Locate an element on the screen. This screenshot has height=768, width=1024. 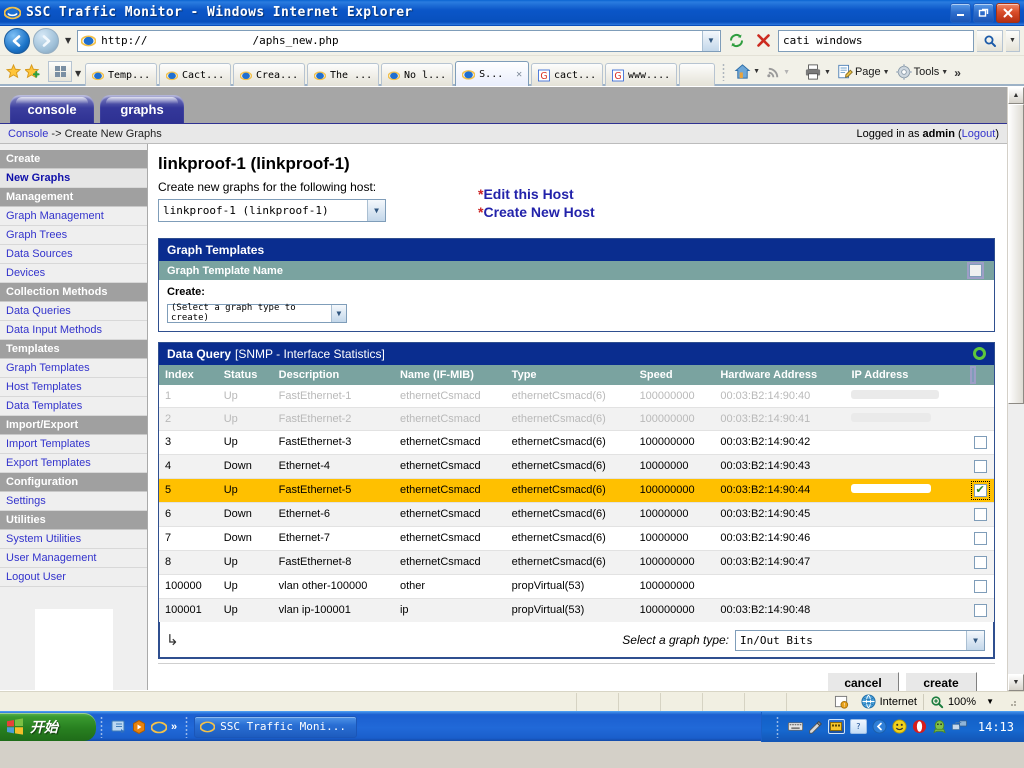
quick-launch-handle is located at coordinates (101, 726).